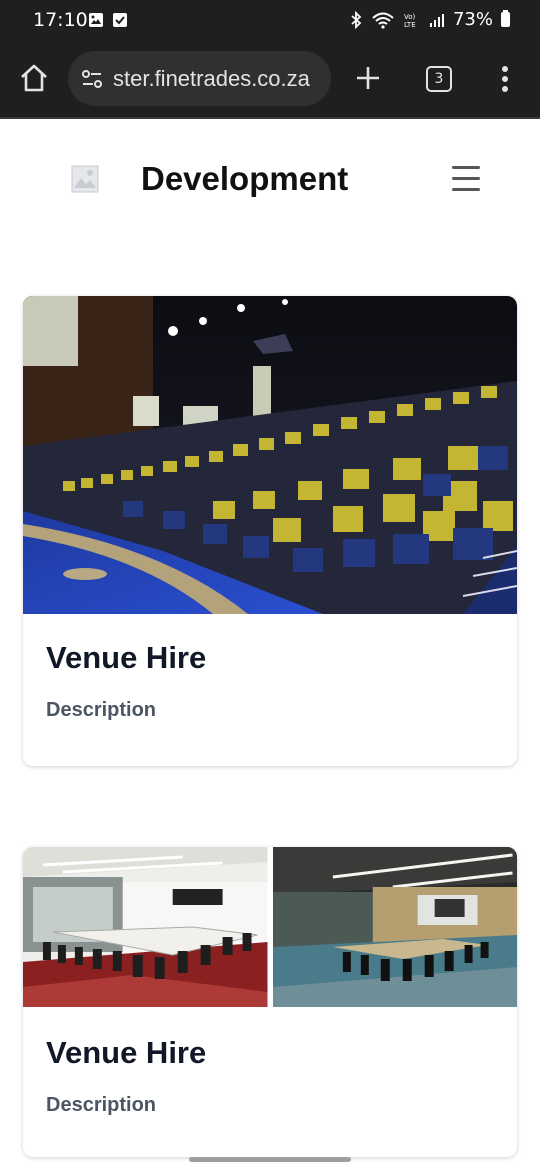 The image size is (540, 1170). Describe the element at coordinates (439, 79) in the screenshot. I see `tabs-icon: 3` at that location.